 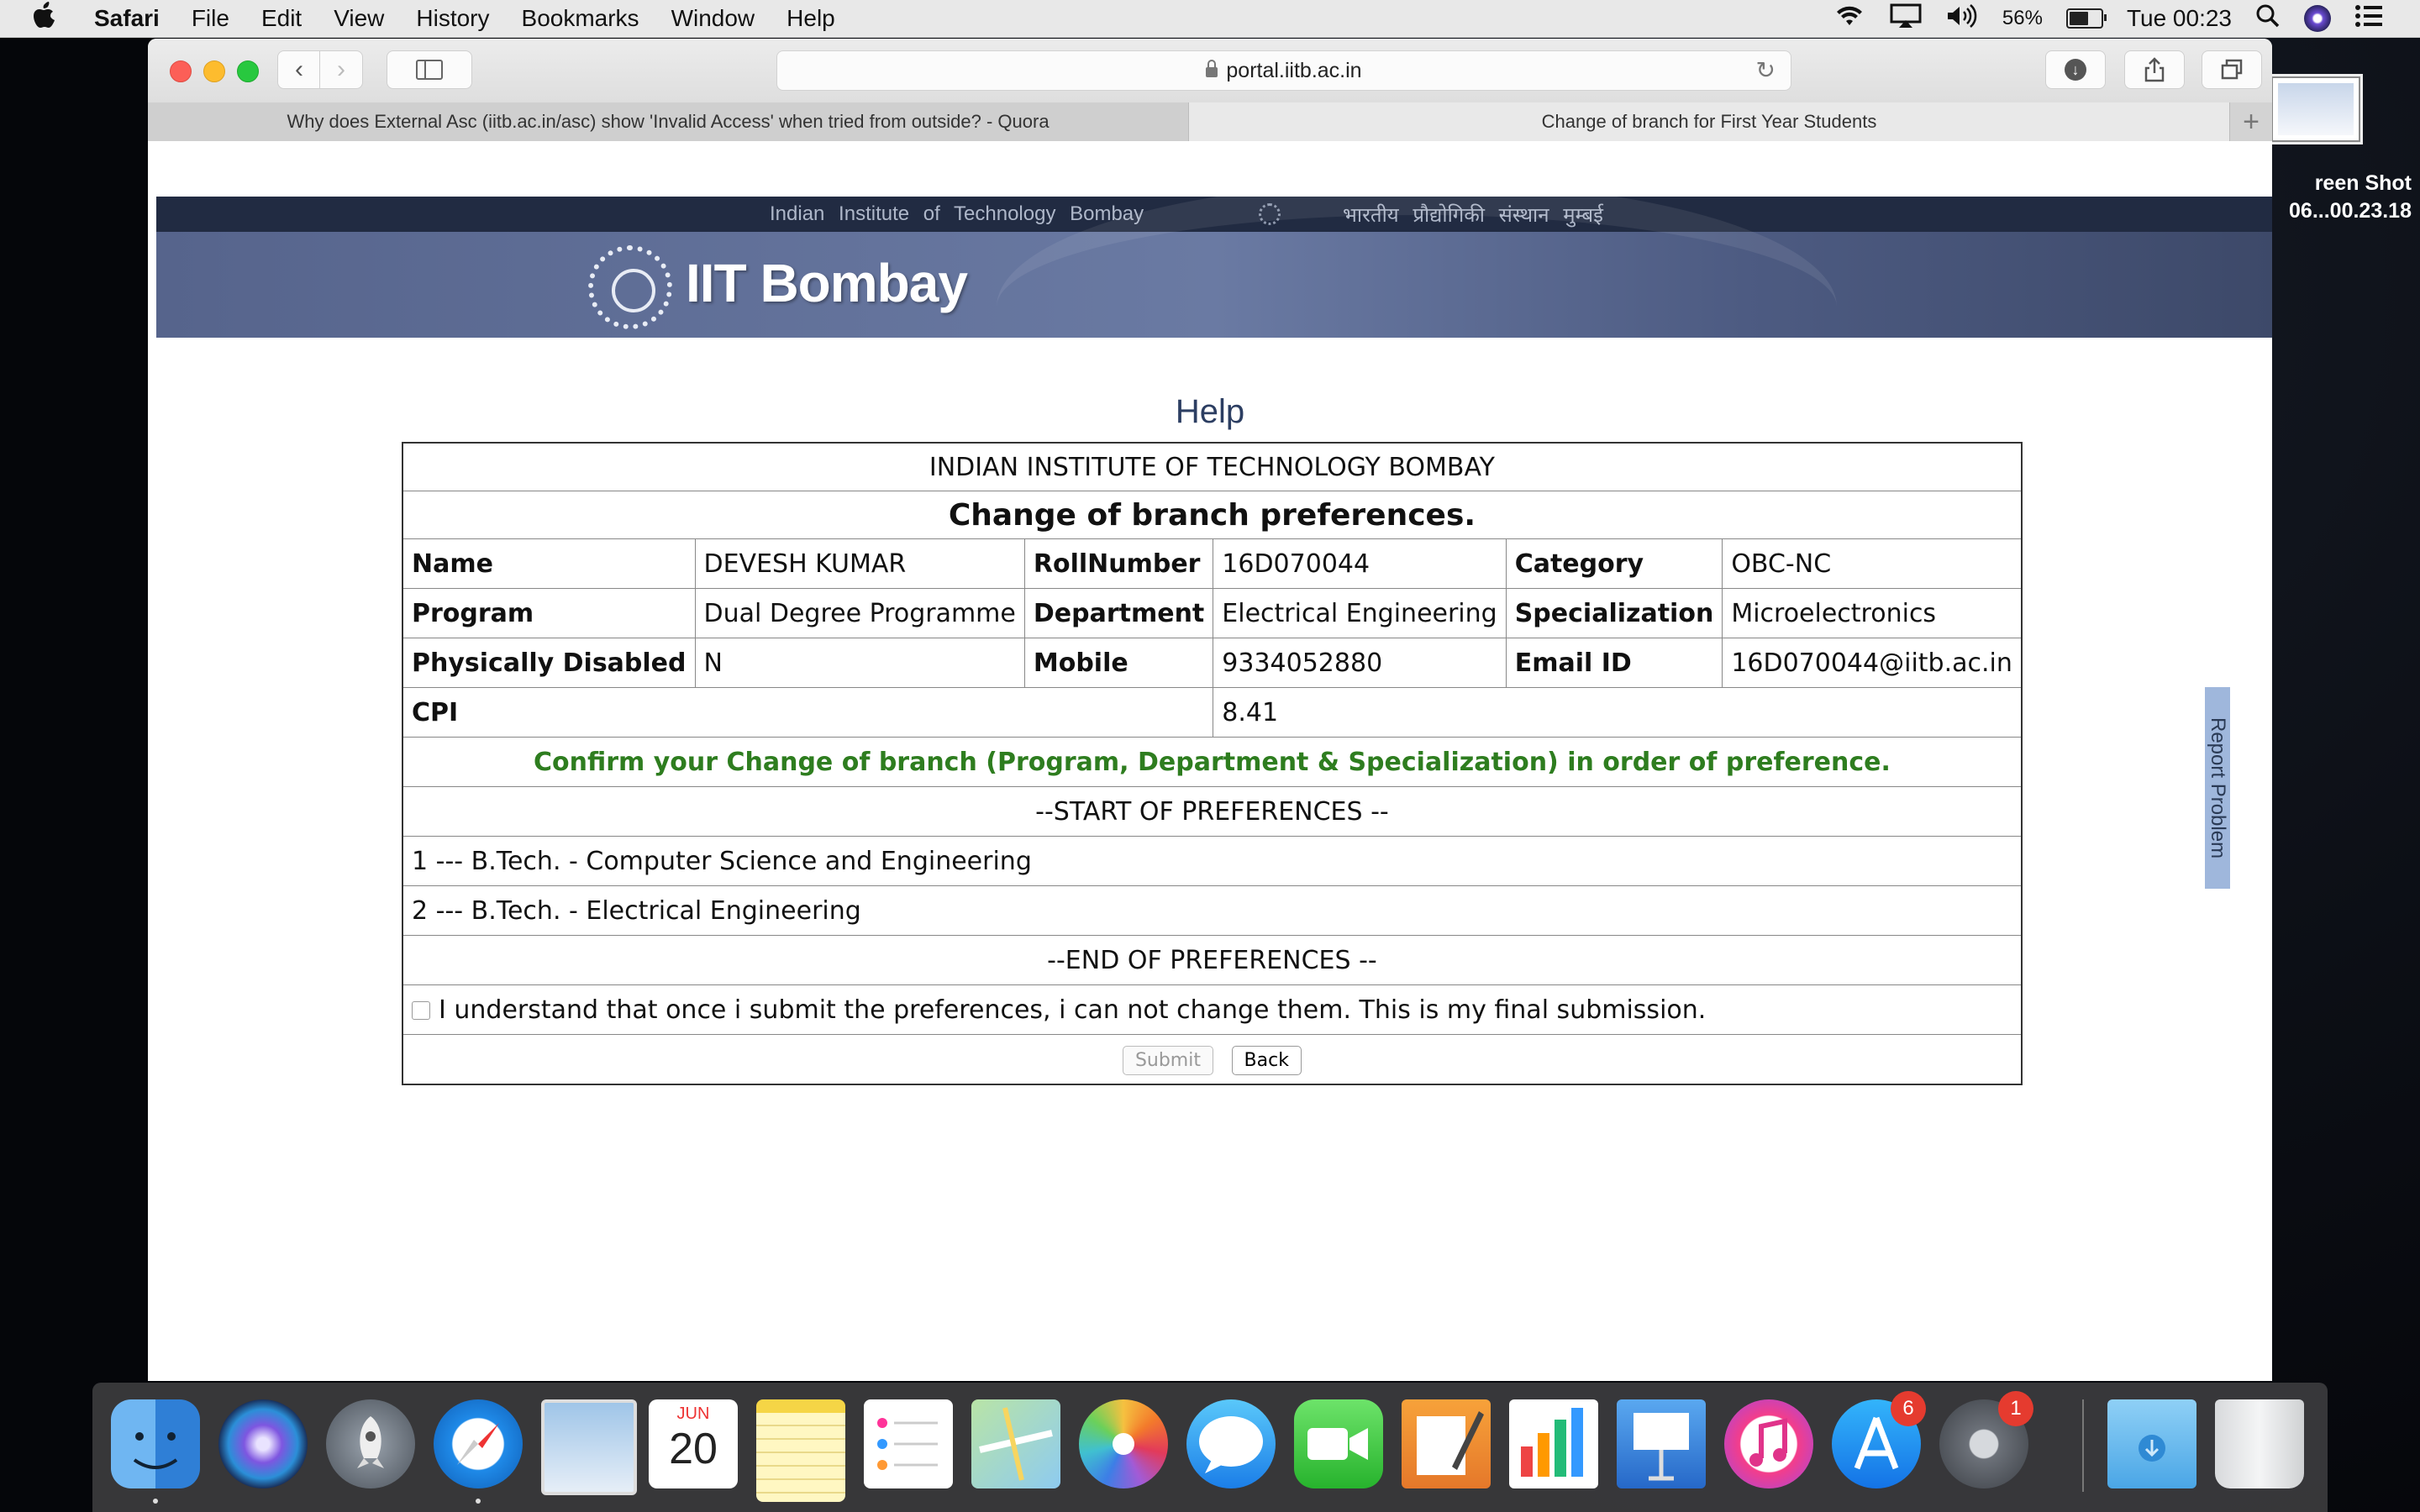 What do you see at coordinates (1167, 1060) in the screenshot?
I see `submit-button: Submit` at bounding box center [1167, 1060].